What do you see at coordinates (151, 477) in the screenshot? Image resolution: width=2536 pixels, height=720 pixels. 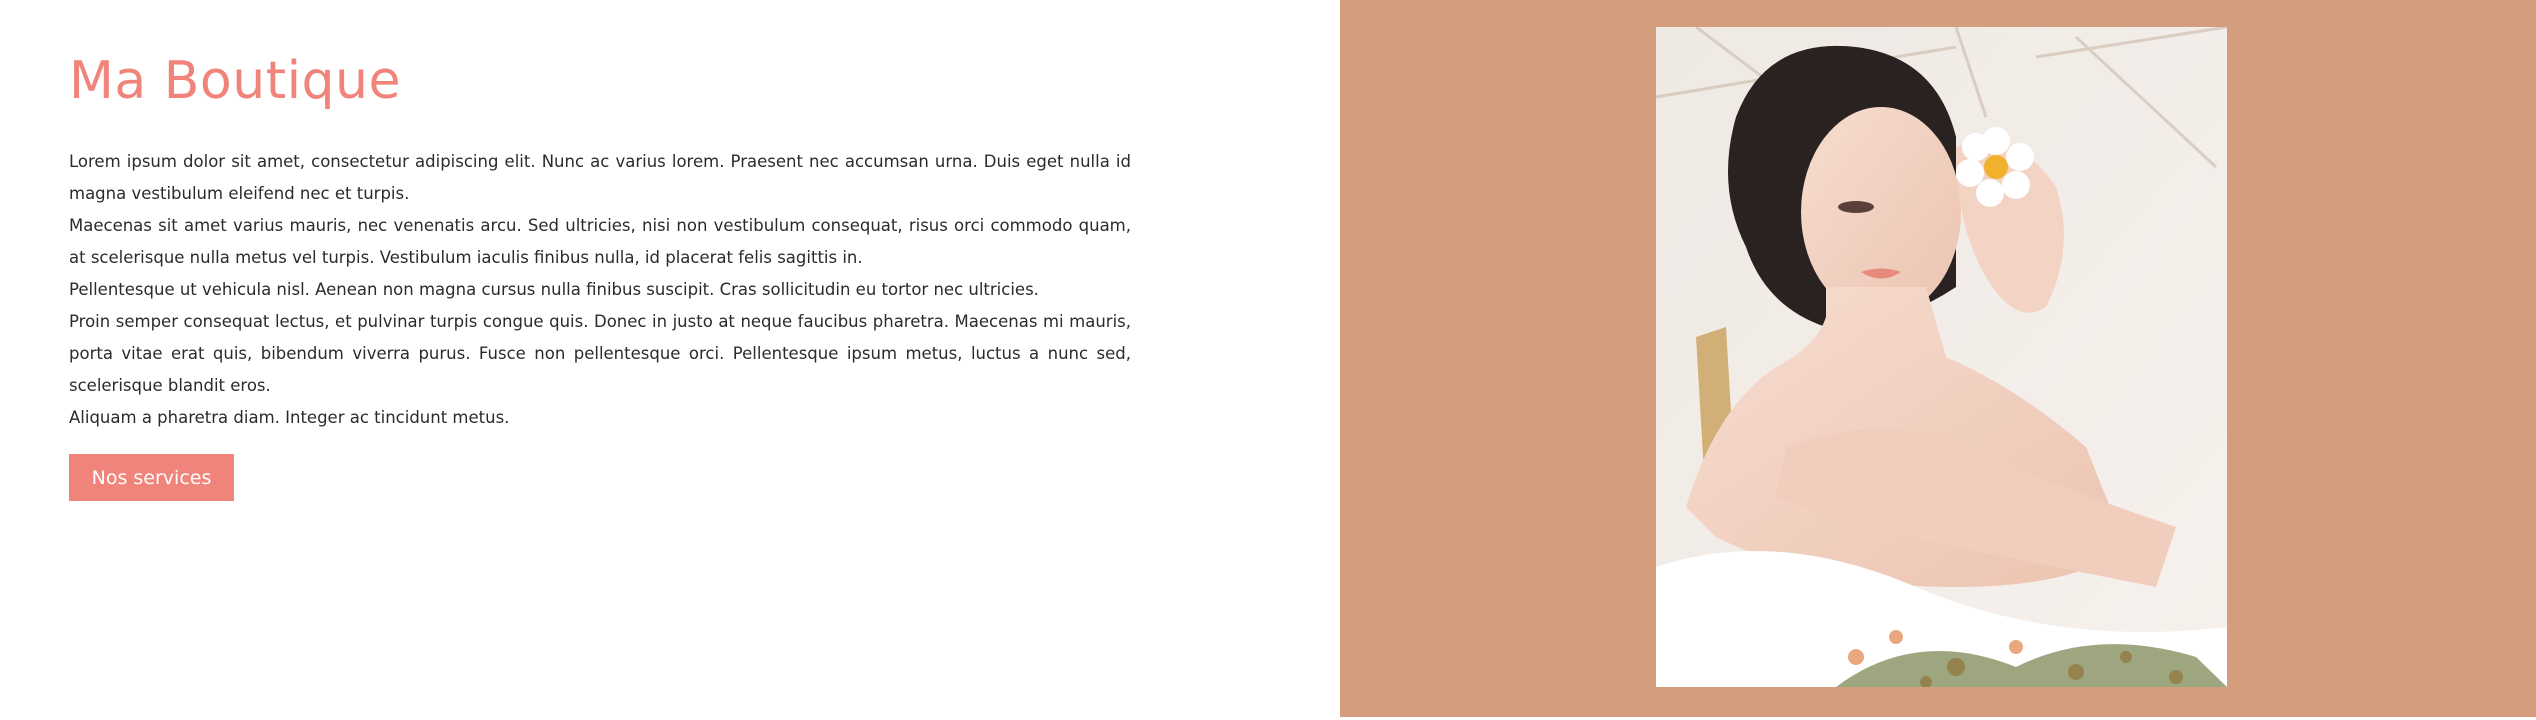 I see `services-button: Nos services` at bounding box center [151, 477].